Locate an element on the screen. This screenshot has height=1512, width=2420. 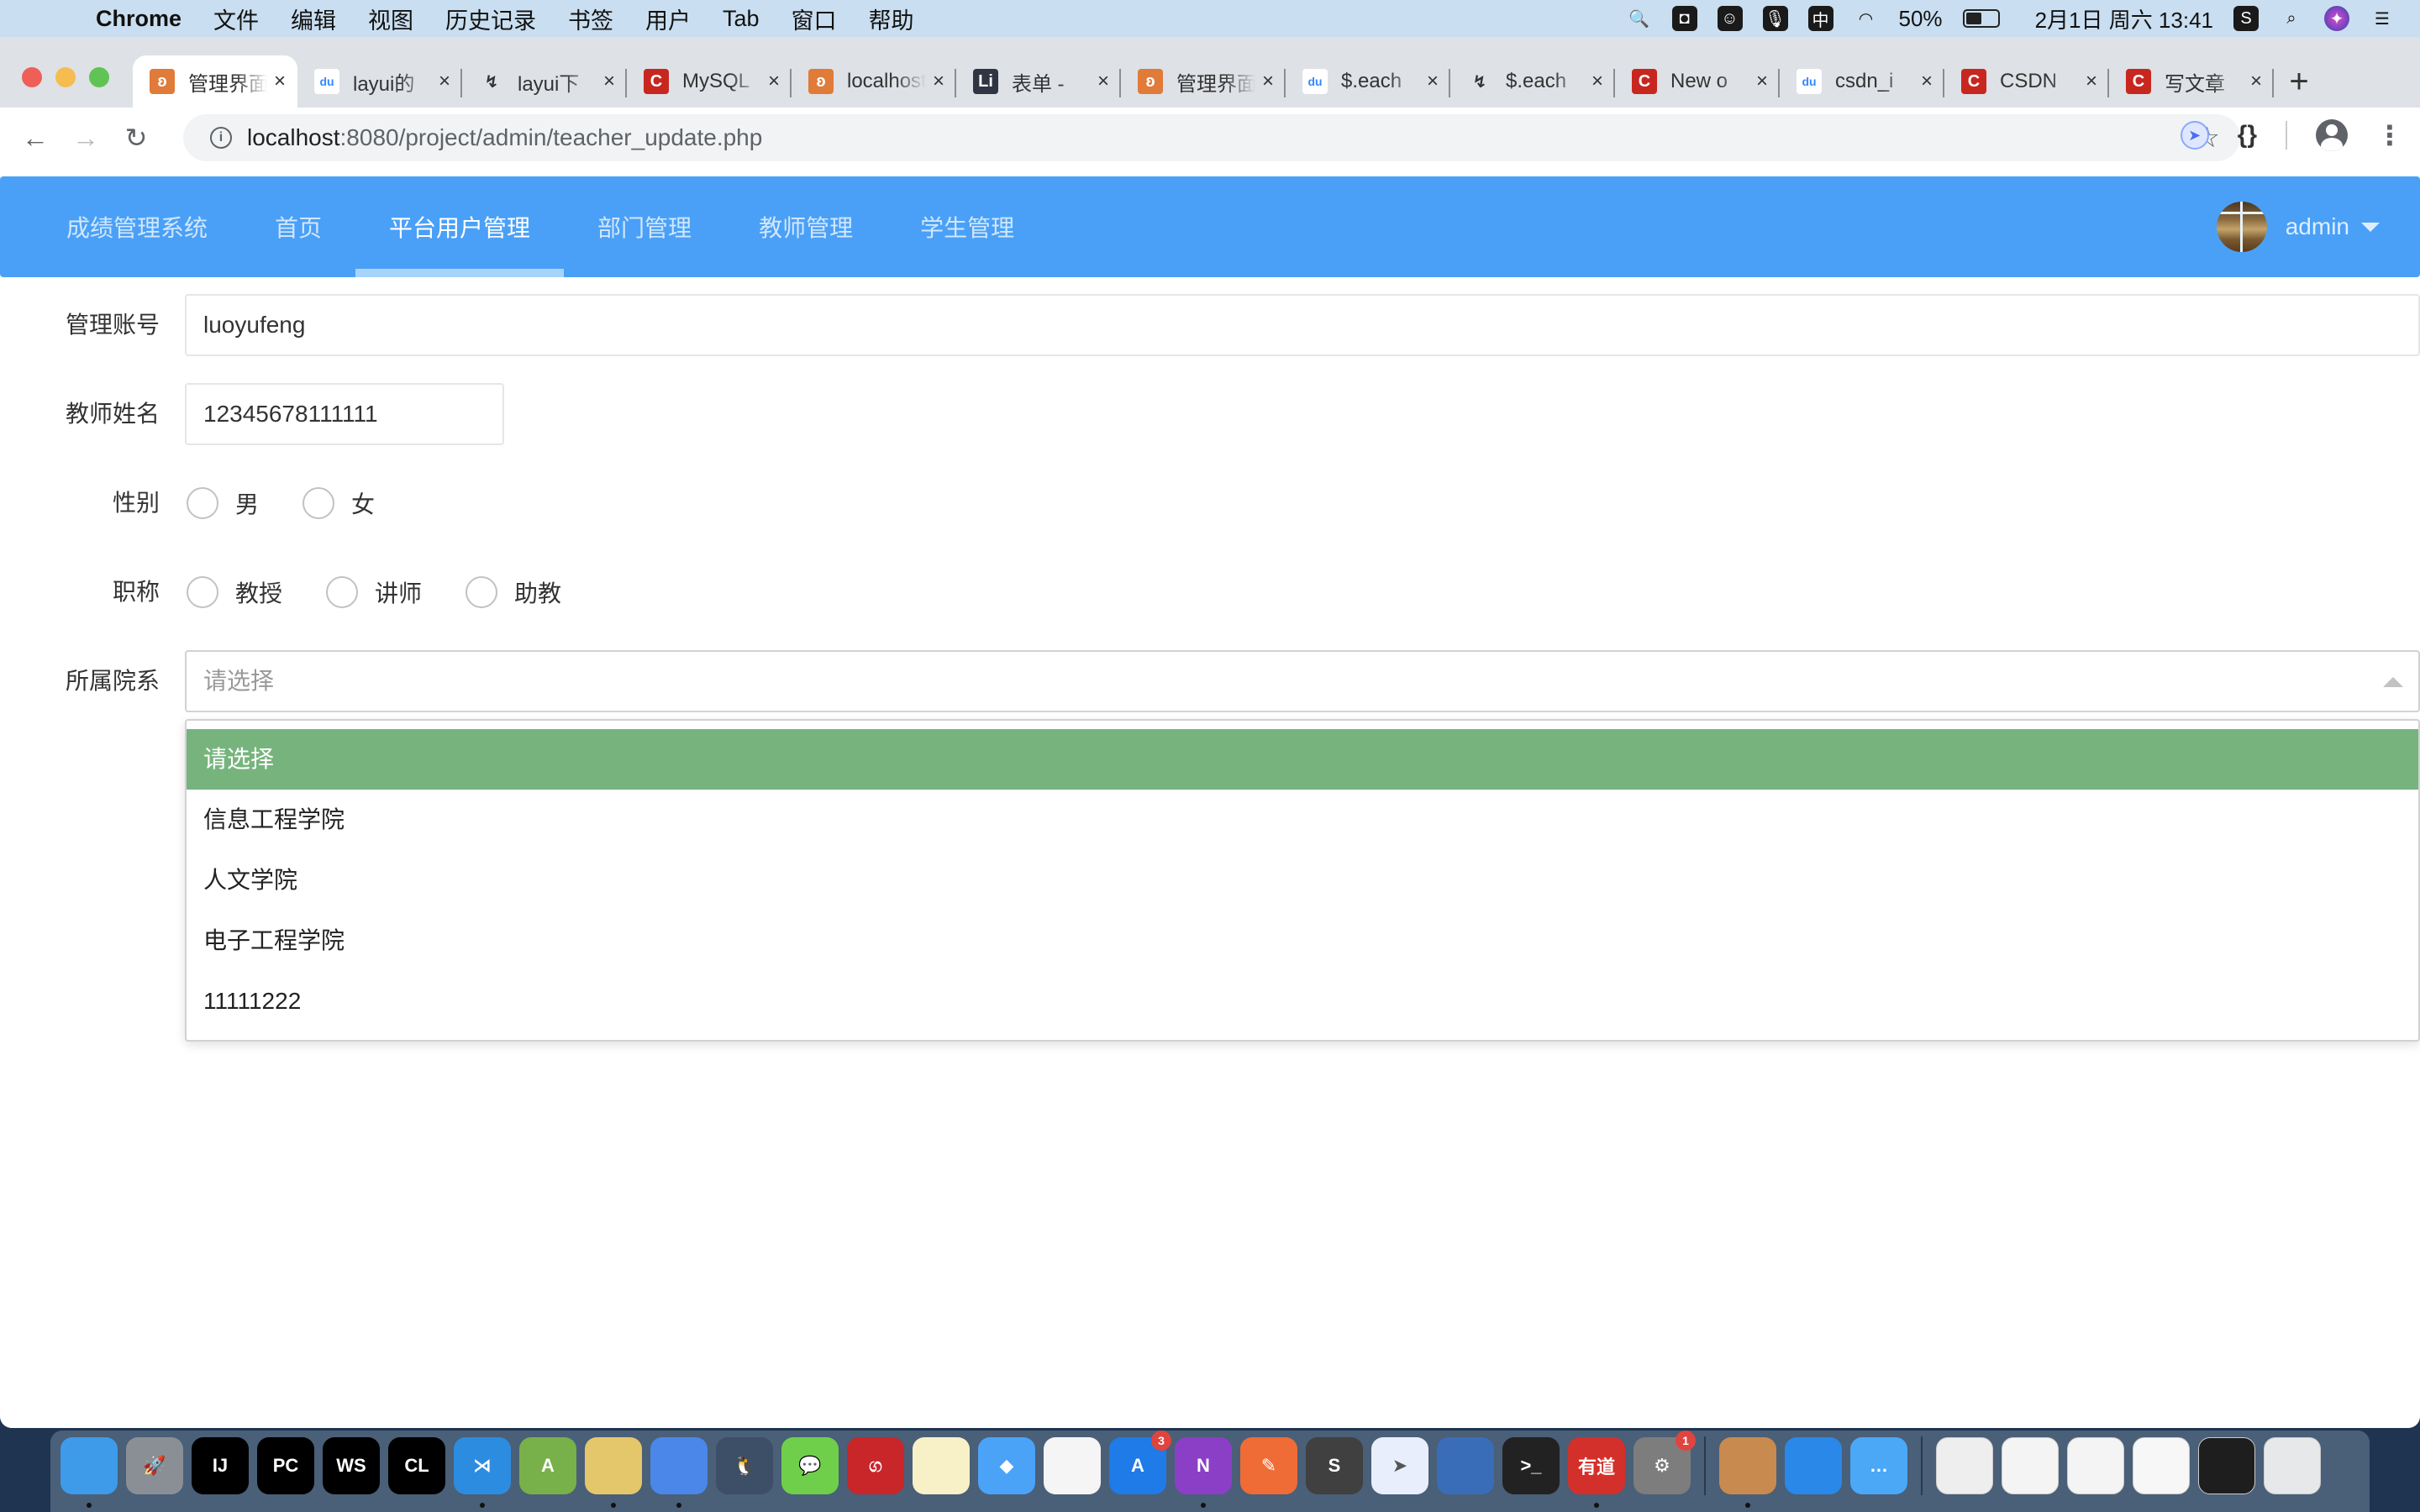
chrome-menu-icon: ⋮ is located at coordinates (2390, 135).